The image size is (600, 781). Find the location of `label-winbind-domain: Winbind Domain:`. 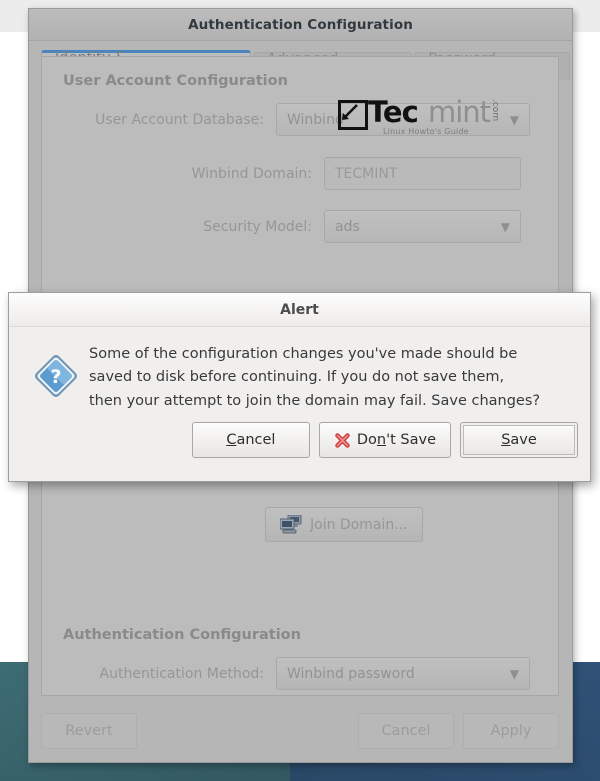

label-winbind-domain: Winbind Domain: is located at coordinates (251, 173).